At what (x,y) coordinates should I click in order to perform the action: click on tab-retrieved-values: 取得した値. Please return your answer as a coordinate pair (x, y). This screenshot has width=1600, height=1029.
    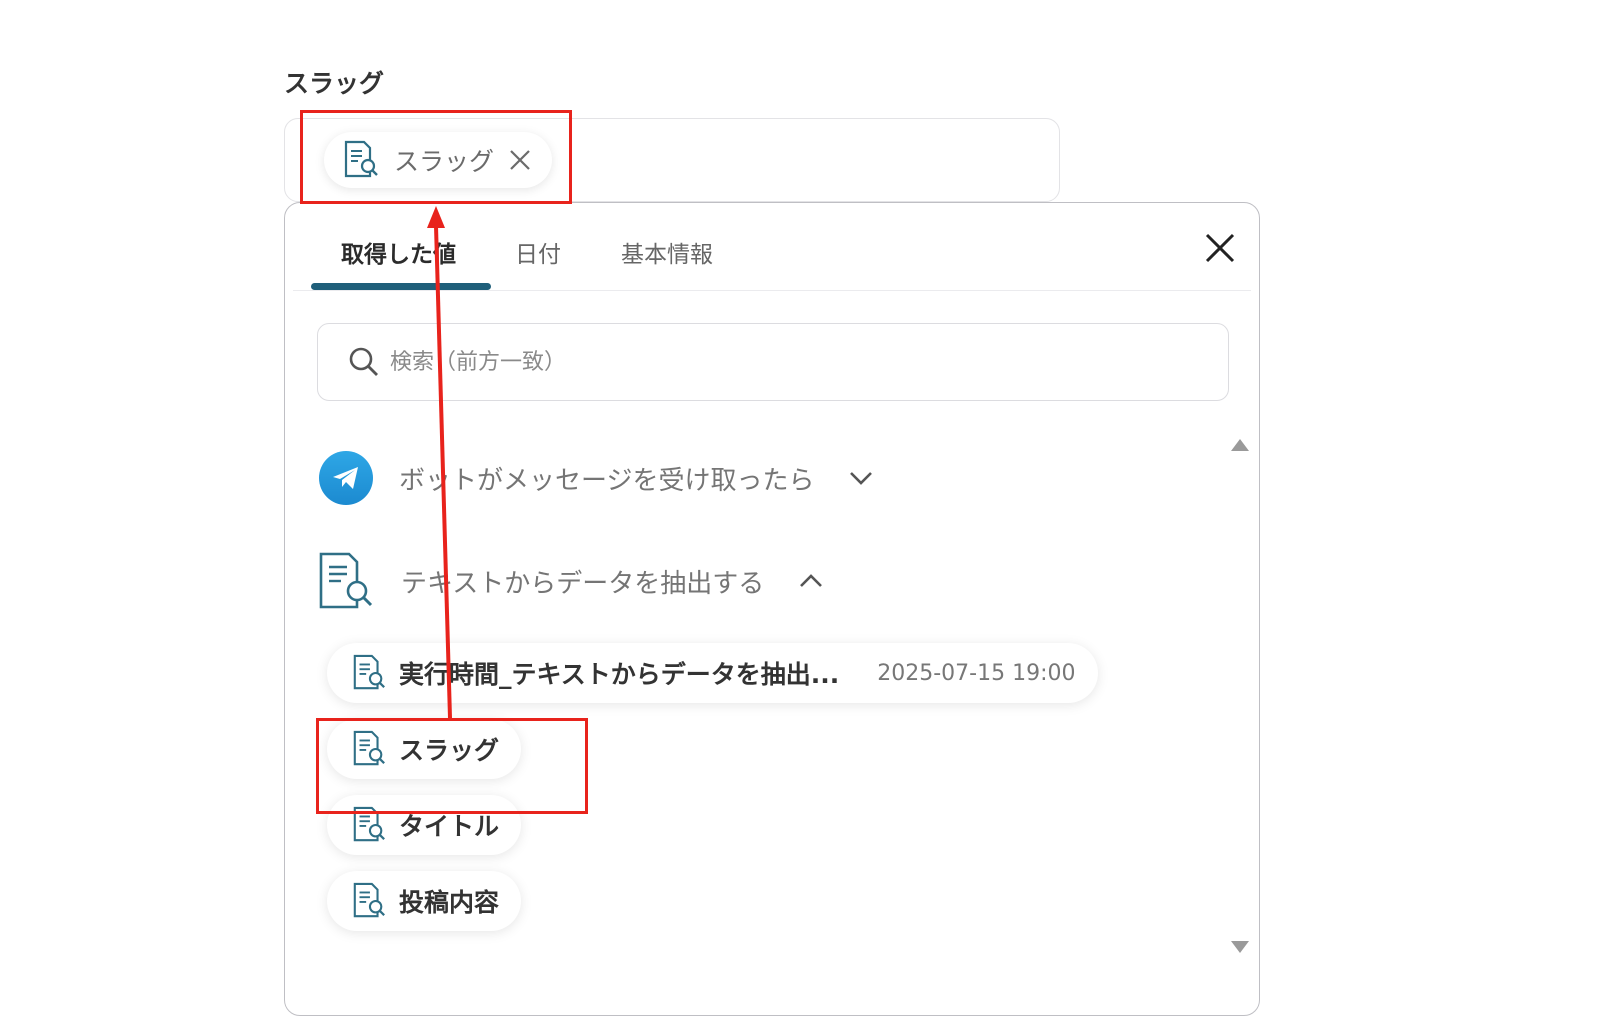
    Looking at the image, I should click on (398, 252).